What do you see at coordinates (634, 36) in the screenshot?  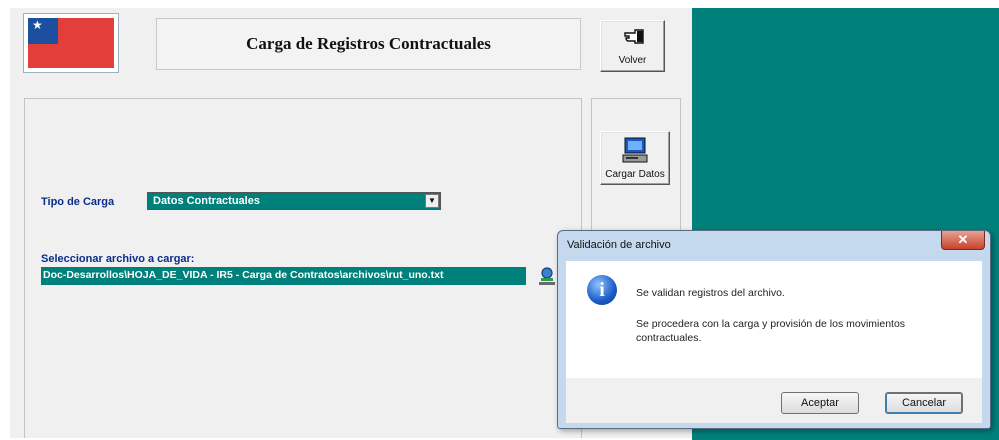 I see `pointing-hand-icon` at bounding box center [634, 36].